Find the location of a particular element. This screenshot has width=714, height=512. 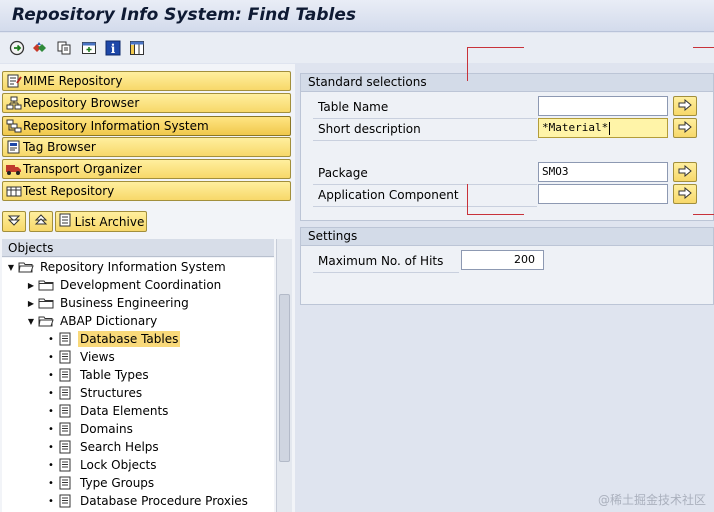

tree-item: ▼ ABAP Dictionary is located at coordinates (138, 321).